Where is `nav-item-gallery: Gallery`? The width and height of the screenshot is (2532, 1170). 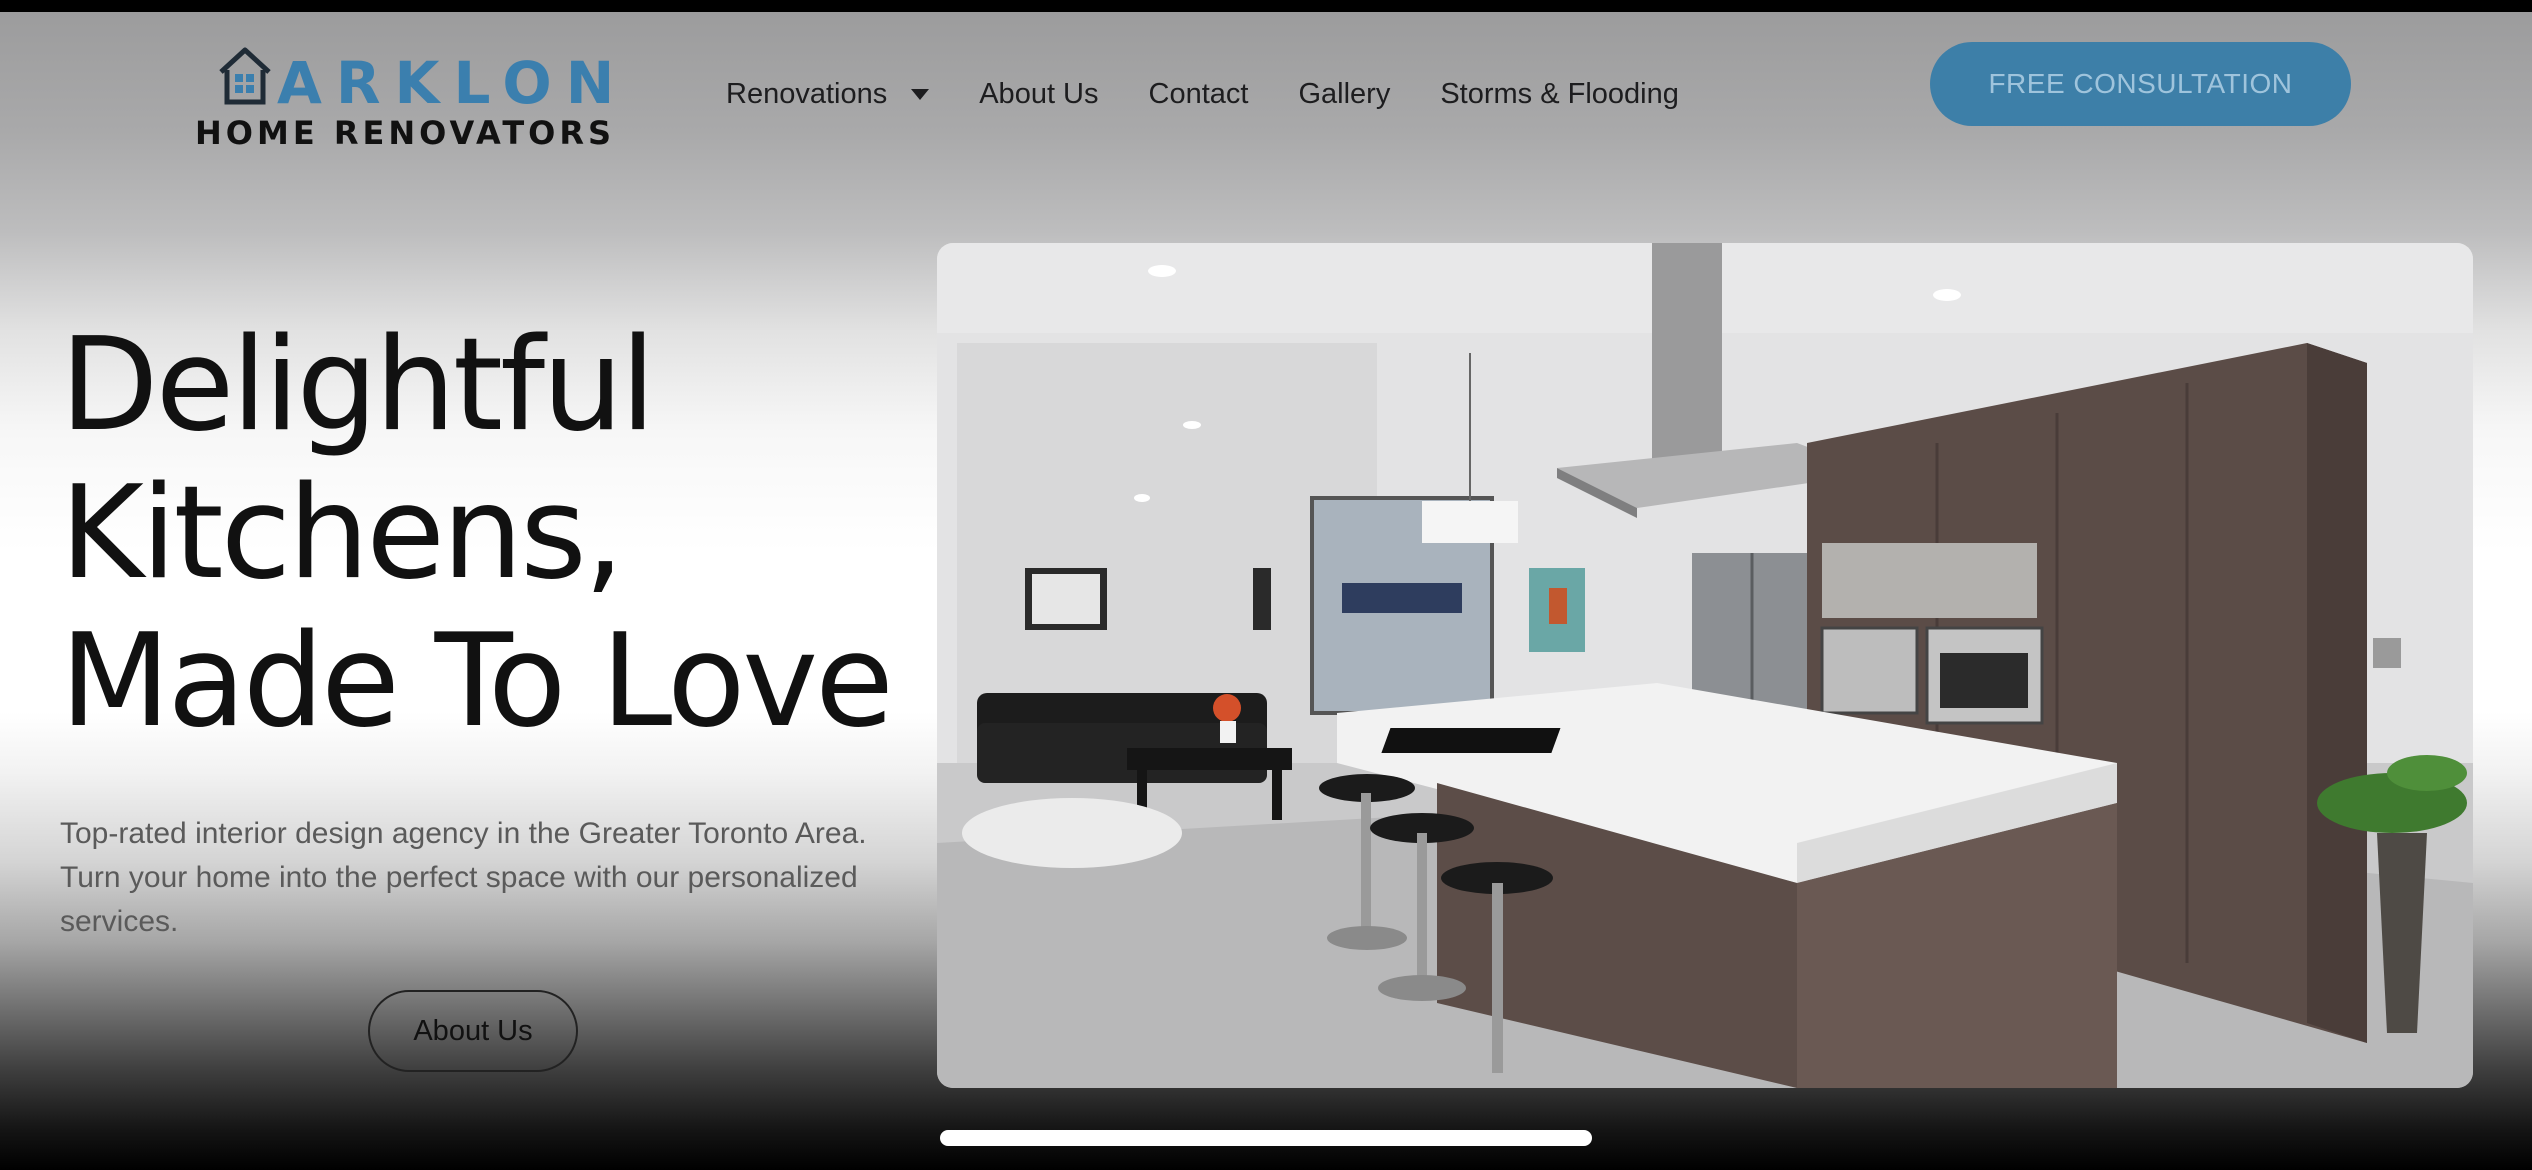 nav-item-gallery: Gallery is located at coordinates (1344, 94).